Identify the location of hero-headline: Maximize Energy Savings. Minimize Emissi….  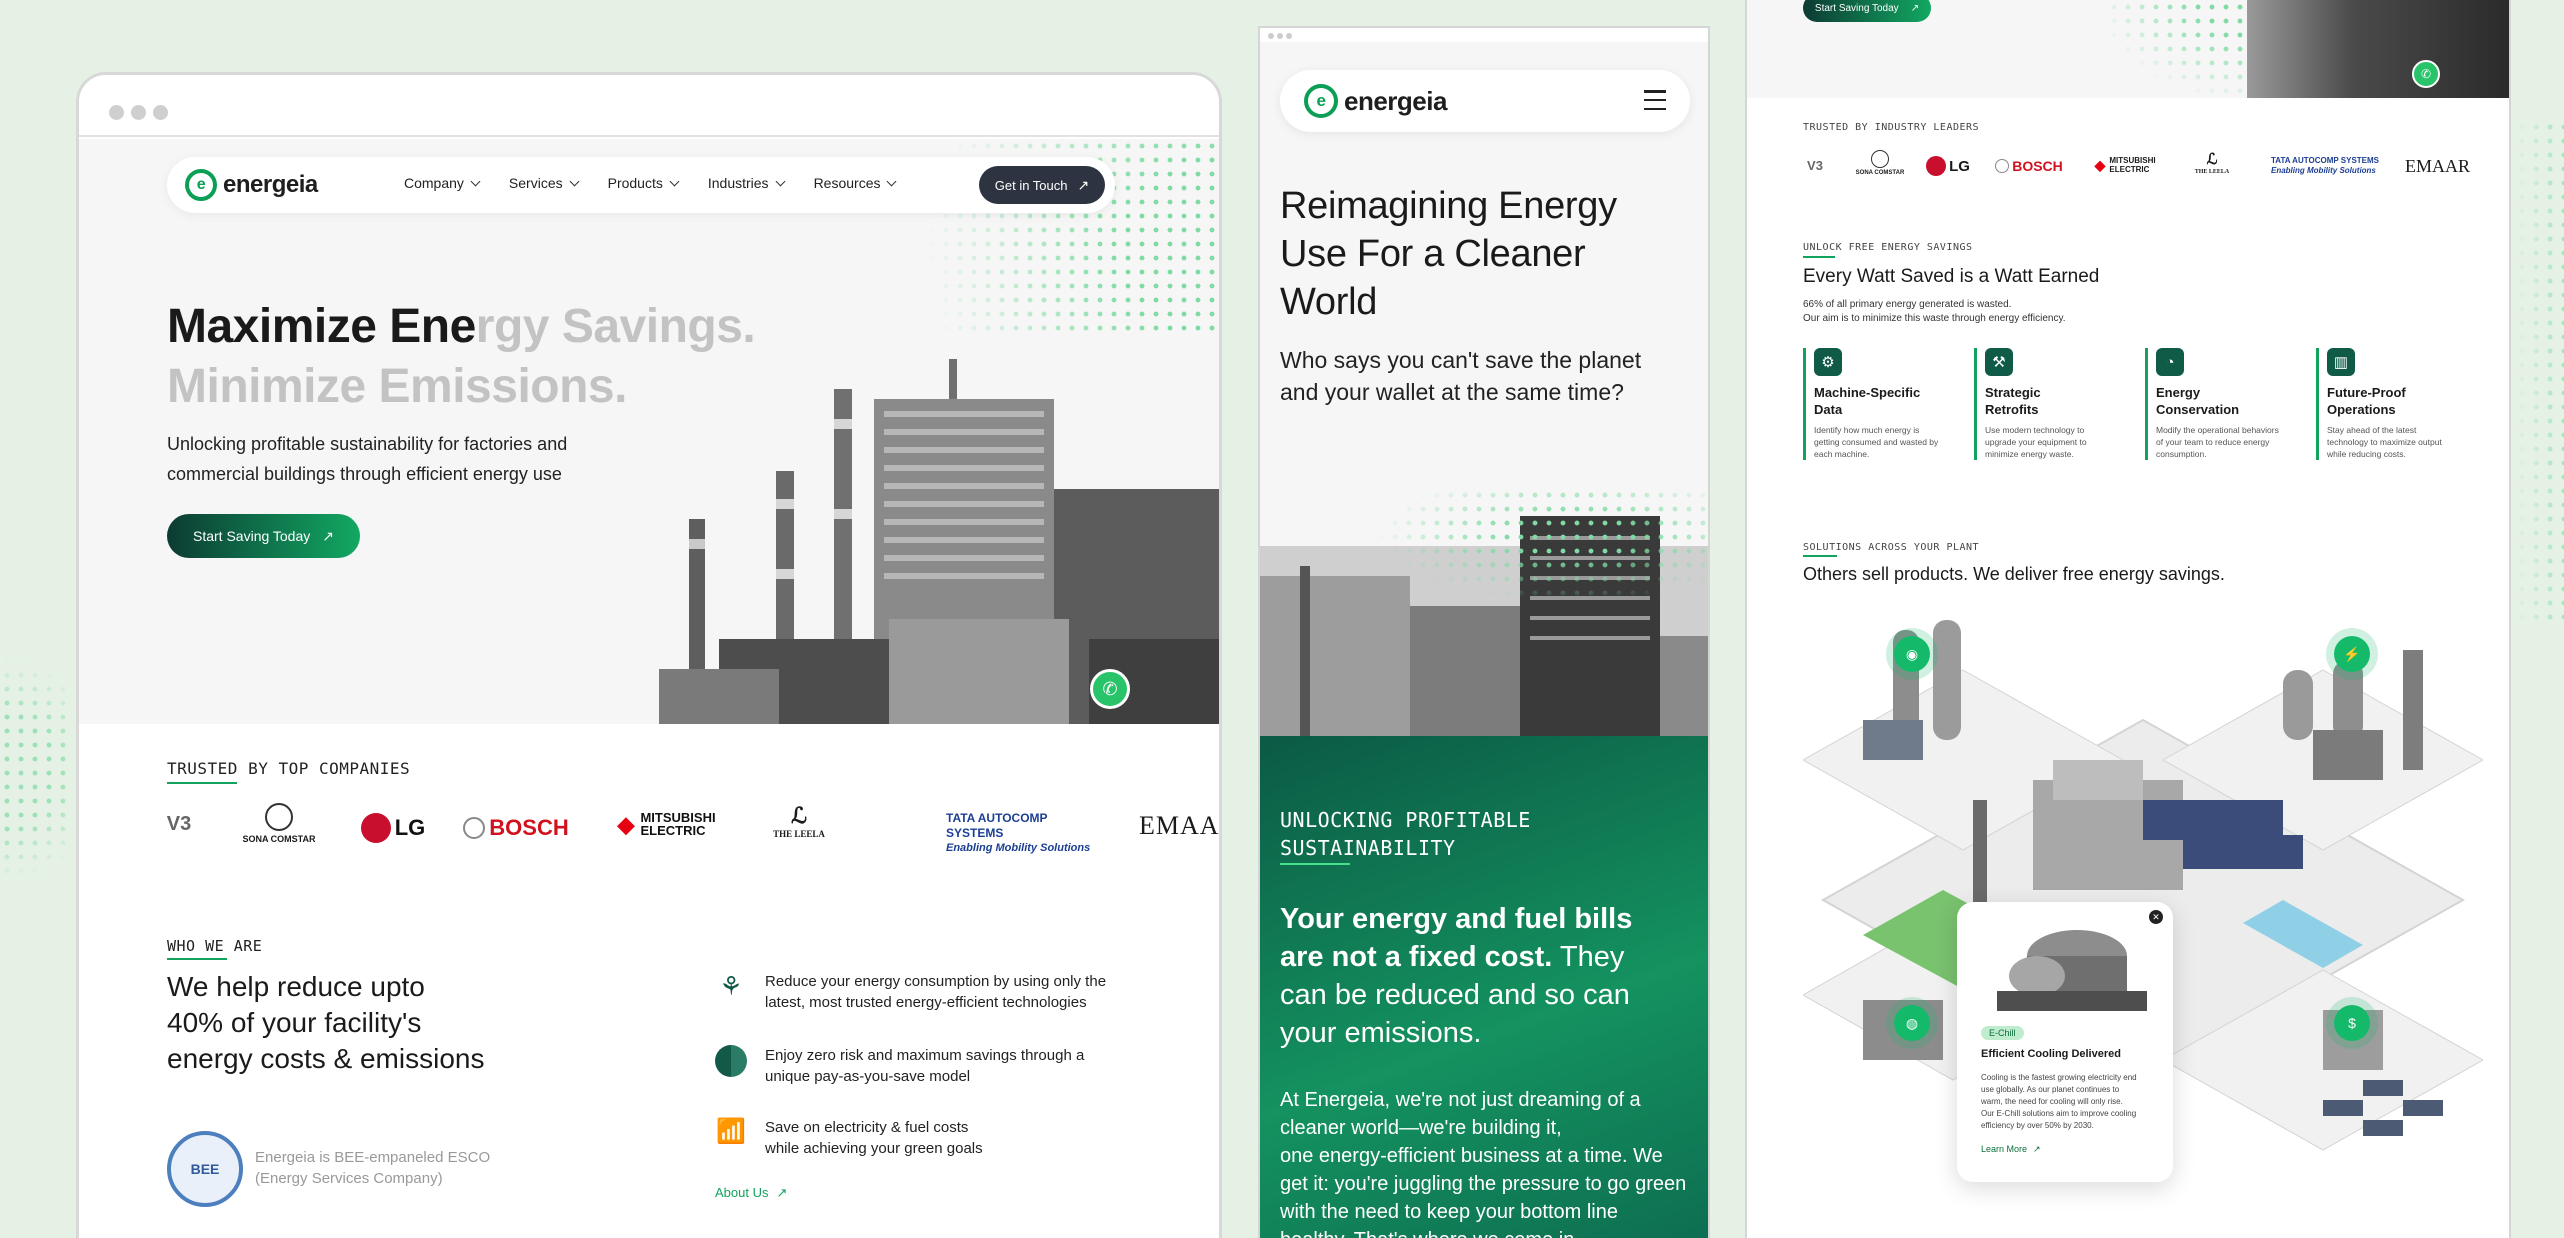
(461, 357).